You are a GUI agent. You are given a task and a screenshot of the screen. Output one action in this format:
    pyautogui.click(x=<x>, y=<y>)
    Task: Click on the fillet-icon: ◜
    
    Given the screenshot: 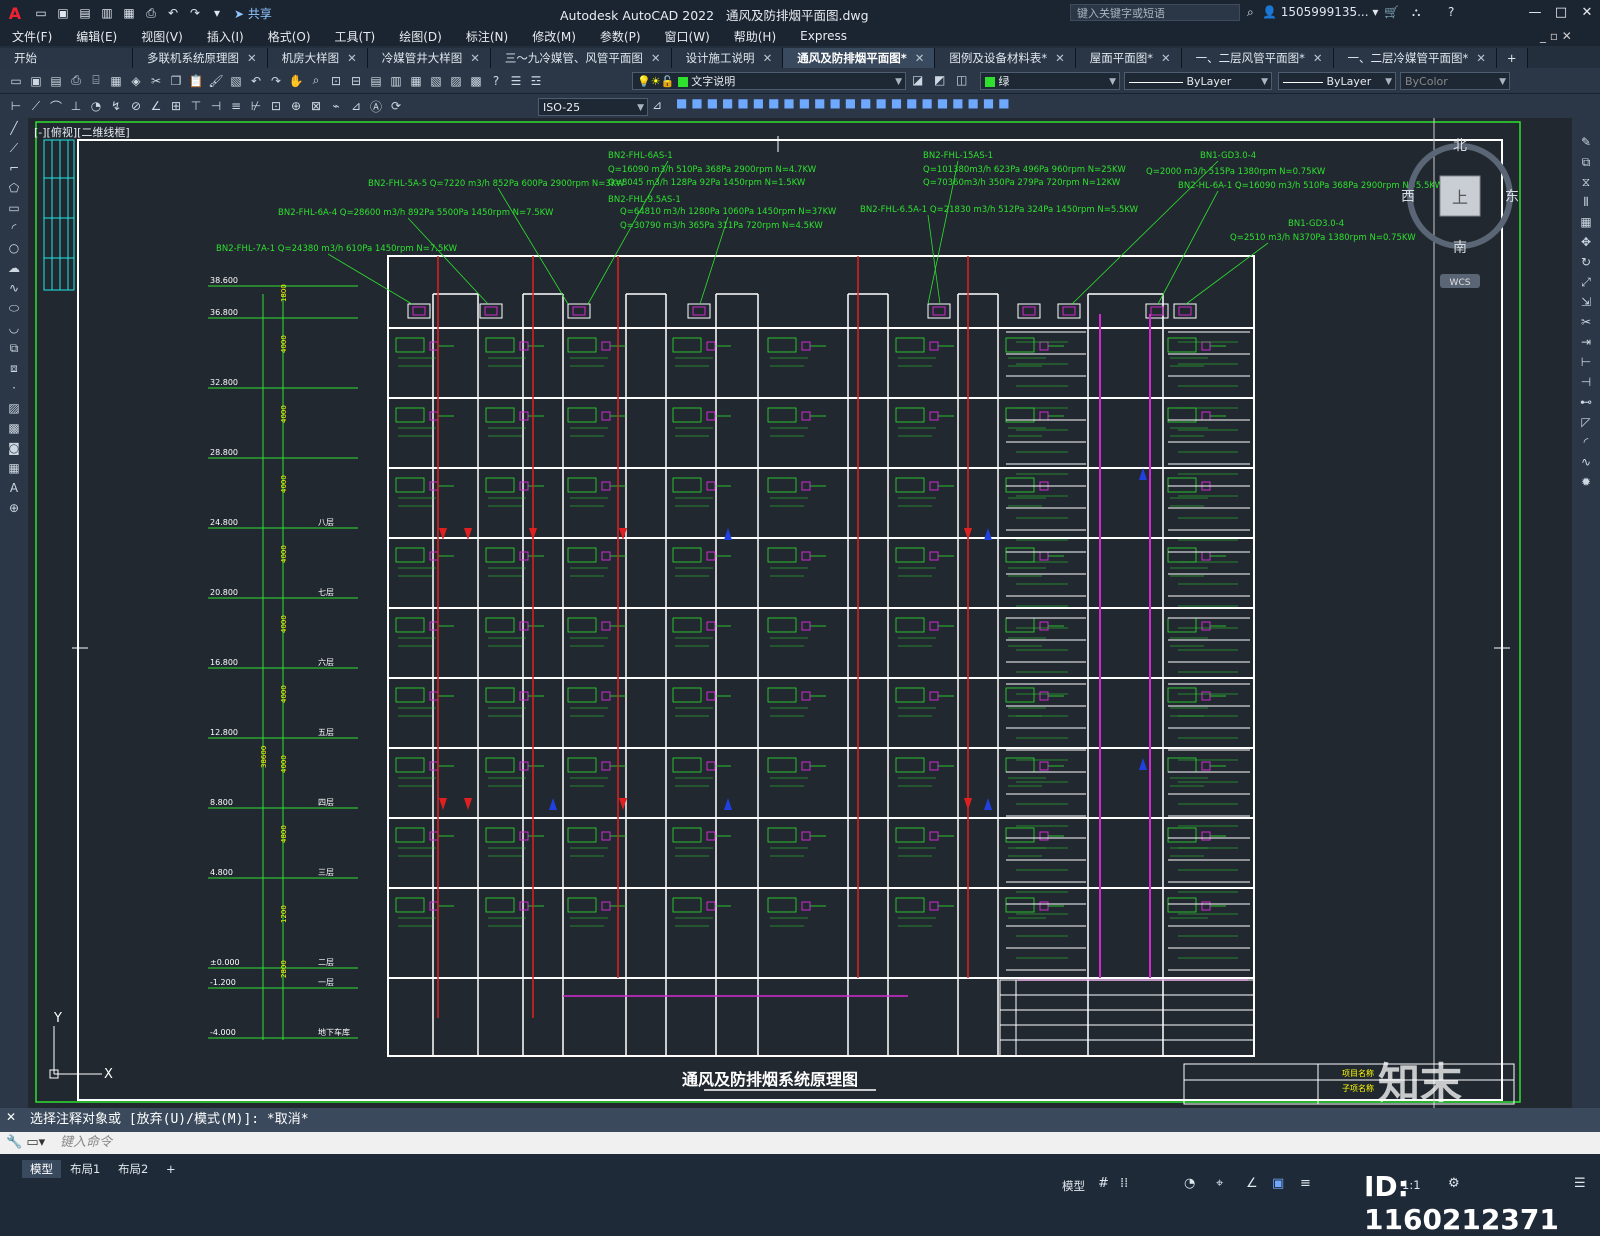 What is the action you would take?
    pyautogui.click(x=1586, y=442)
    